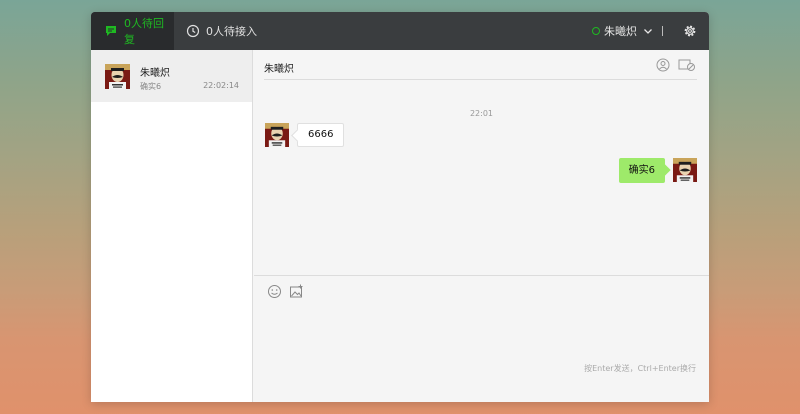 The image size is (800, 414). I want to click on chat-bubble-icon, so click(111, 31).